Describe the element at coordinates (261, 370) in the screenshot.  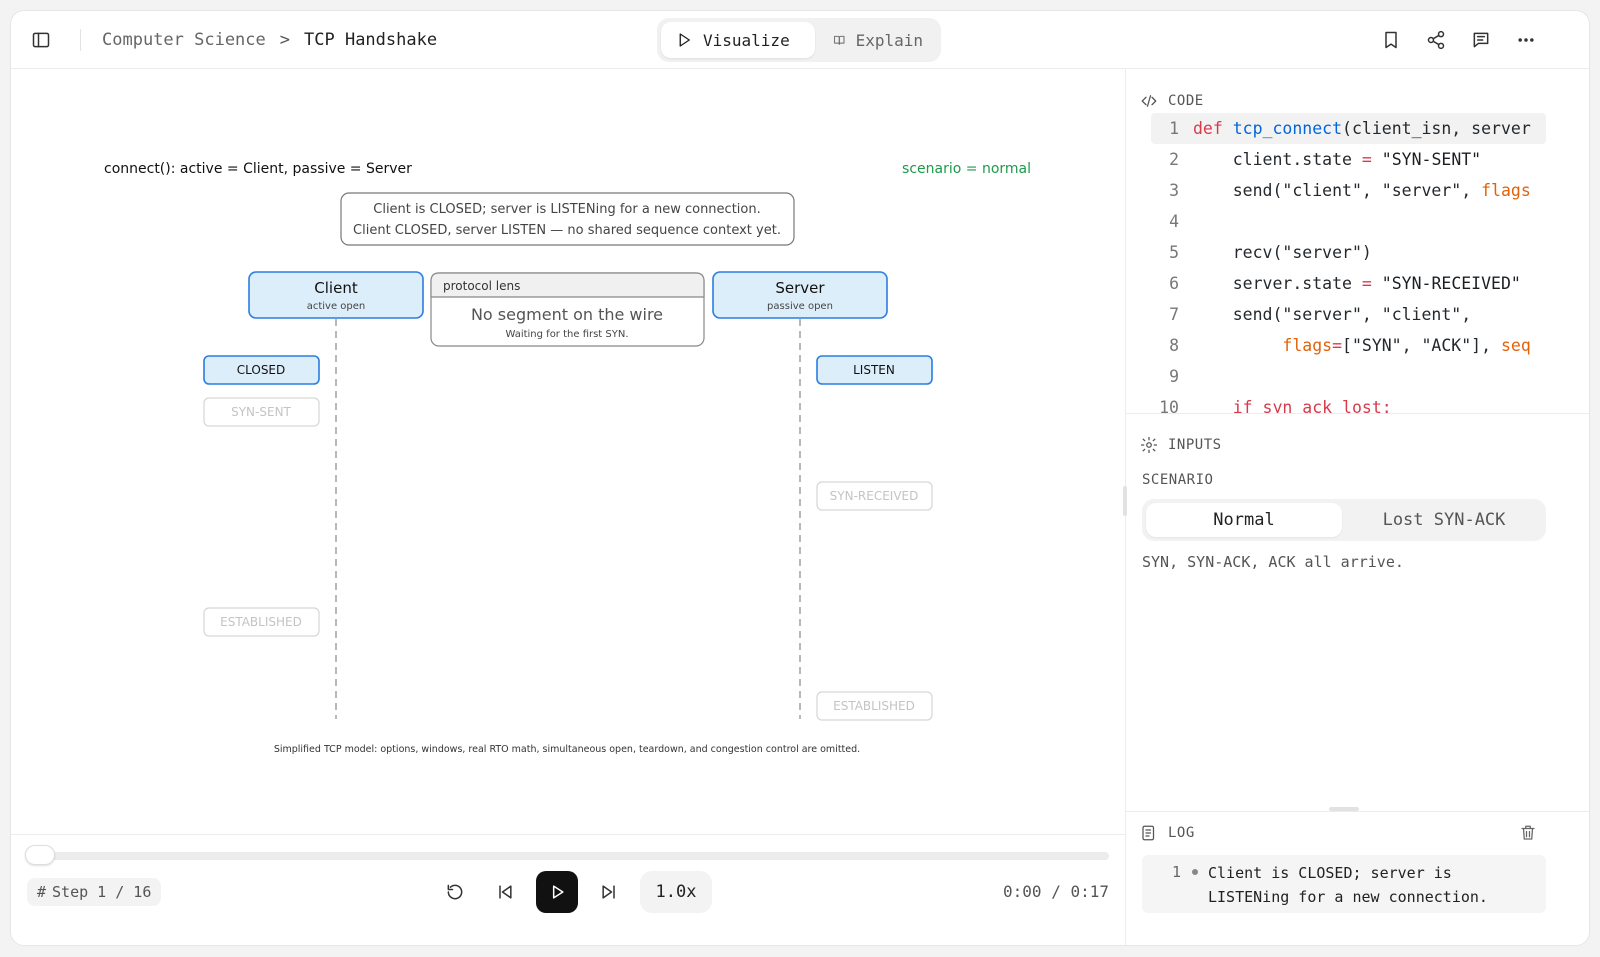
I see `client-state-closed-label: CLOSED` at that location.